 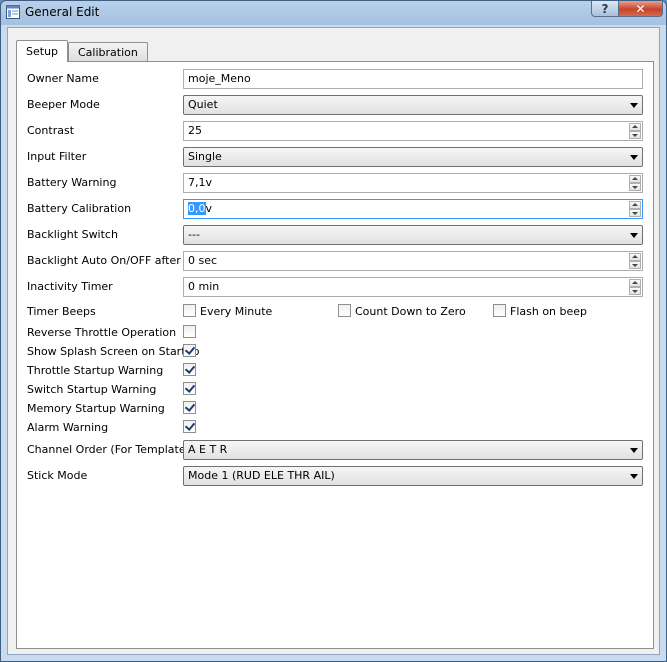 I want to click on help-button: ?, so click(x=605, y=9).